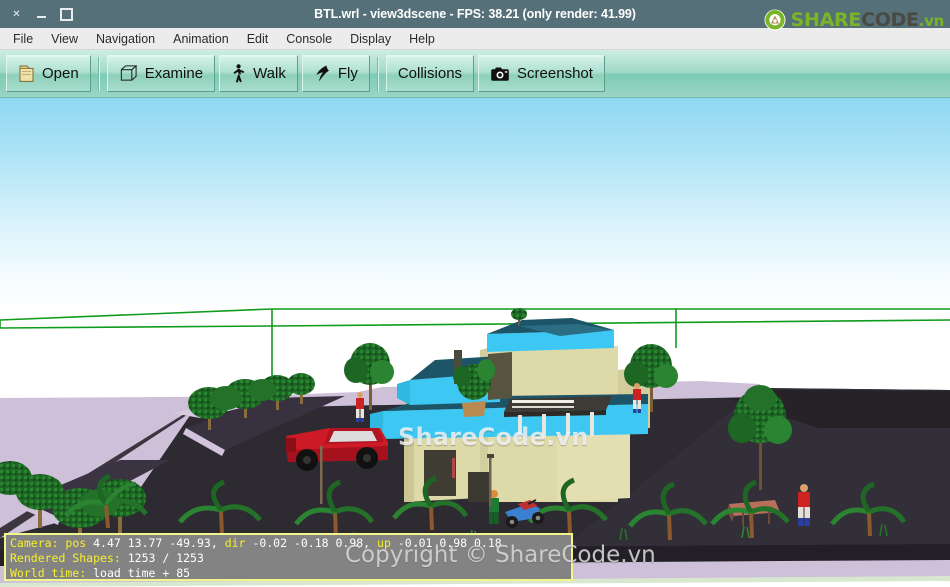 This screenshot has width=950, height=587. Describe the element at coordinates (16, 14) in the screenshot. I see `close-icon` at that location.